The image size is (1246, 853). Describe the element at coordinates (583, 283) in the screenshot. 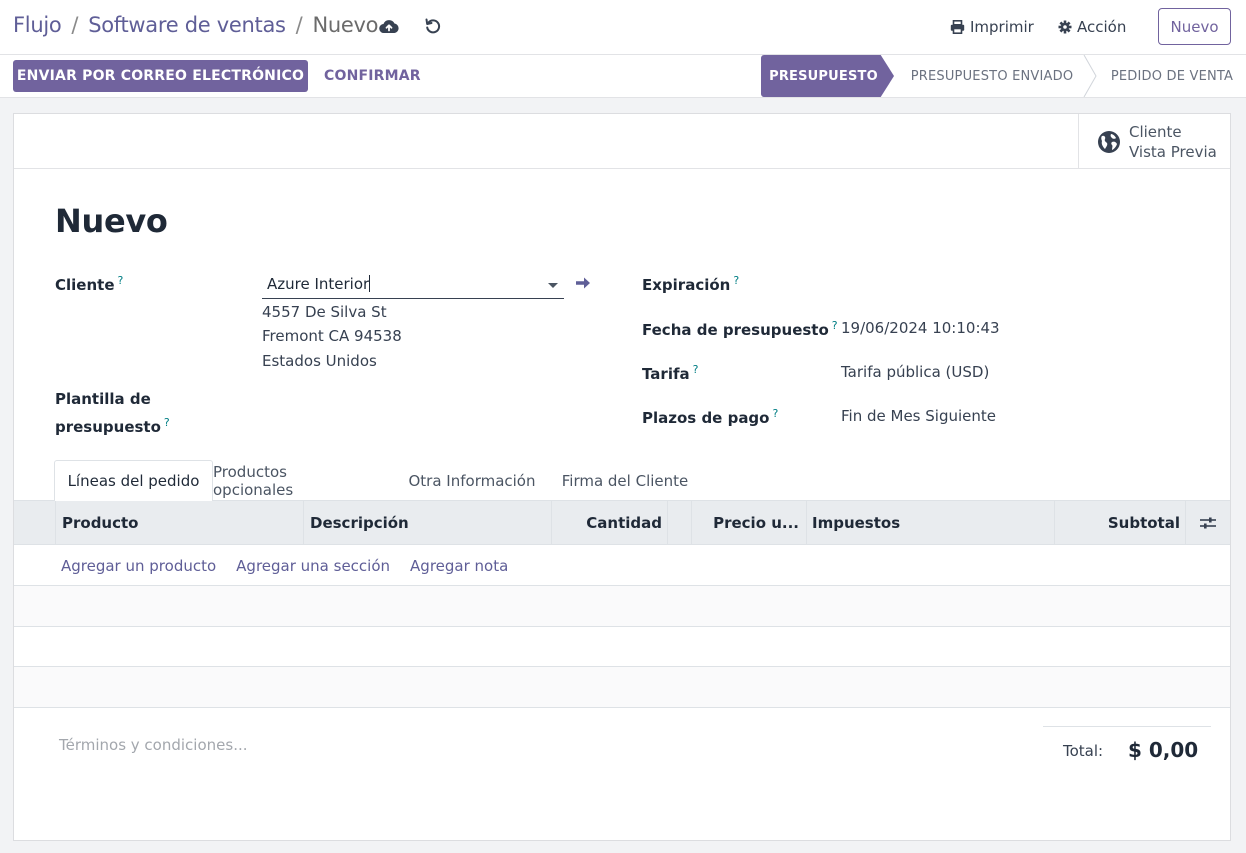

I see `arrow-right-icon` at that location.